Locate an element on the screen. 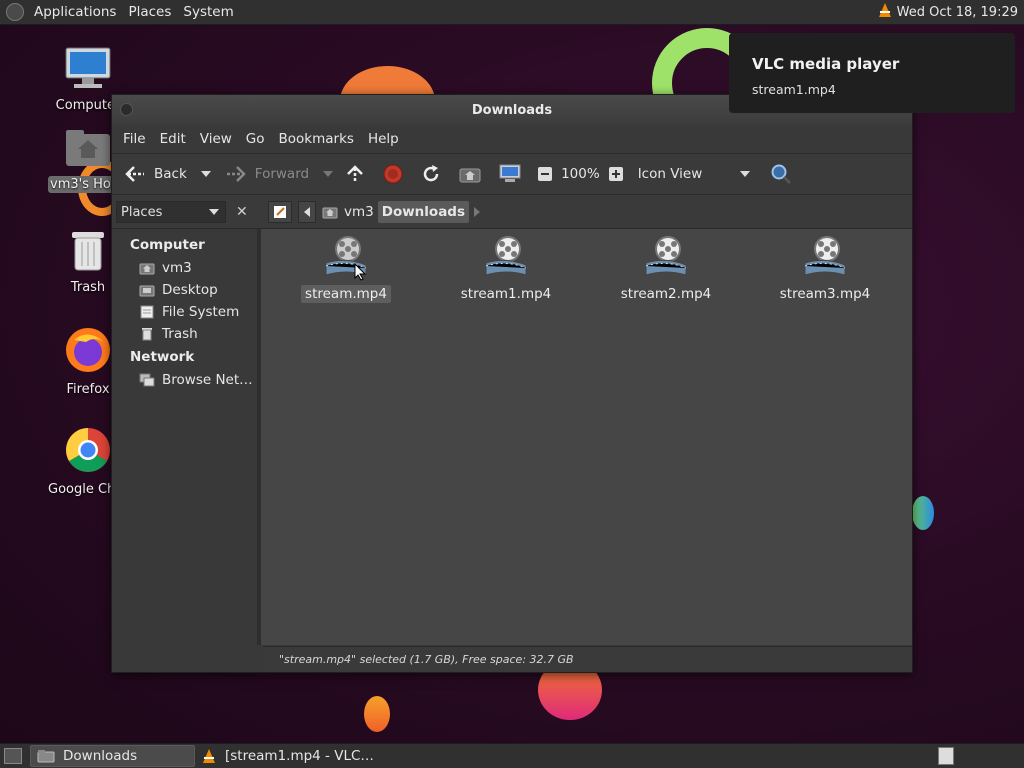 The height and width of the screenshot is (768, 1024). search-icon is located at coordinates (781, 174).